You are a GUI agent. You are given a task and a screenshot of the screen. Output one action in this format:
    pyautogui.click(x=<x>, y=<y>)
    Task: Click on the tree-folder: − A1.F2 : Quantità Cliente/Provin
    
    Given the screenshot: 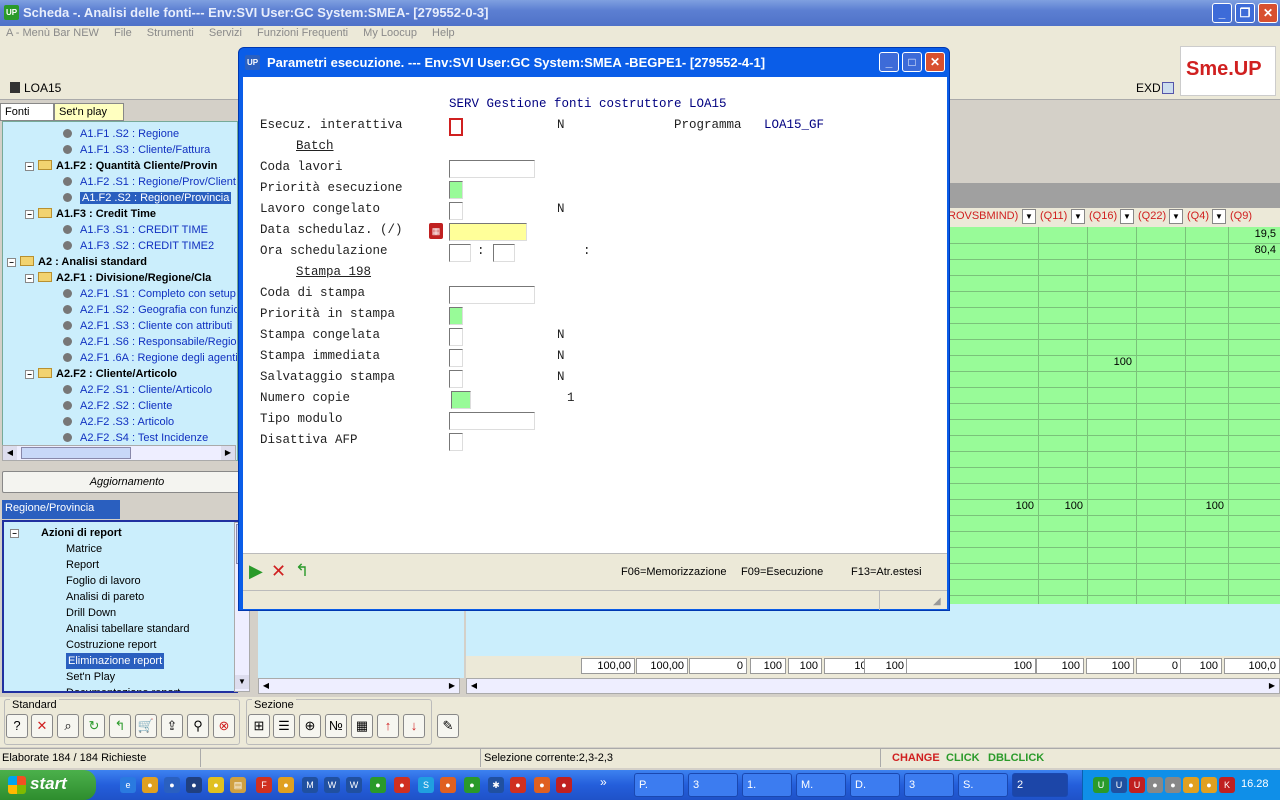 What is the action you would take?
    pyautogui.click(x=121, y=166)
    